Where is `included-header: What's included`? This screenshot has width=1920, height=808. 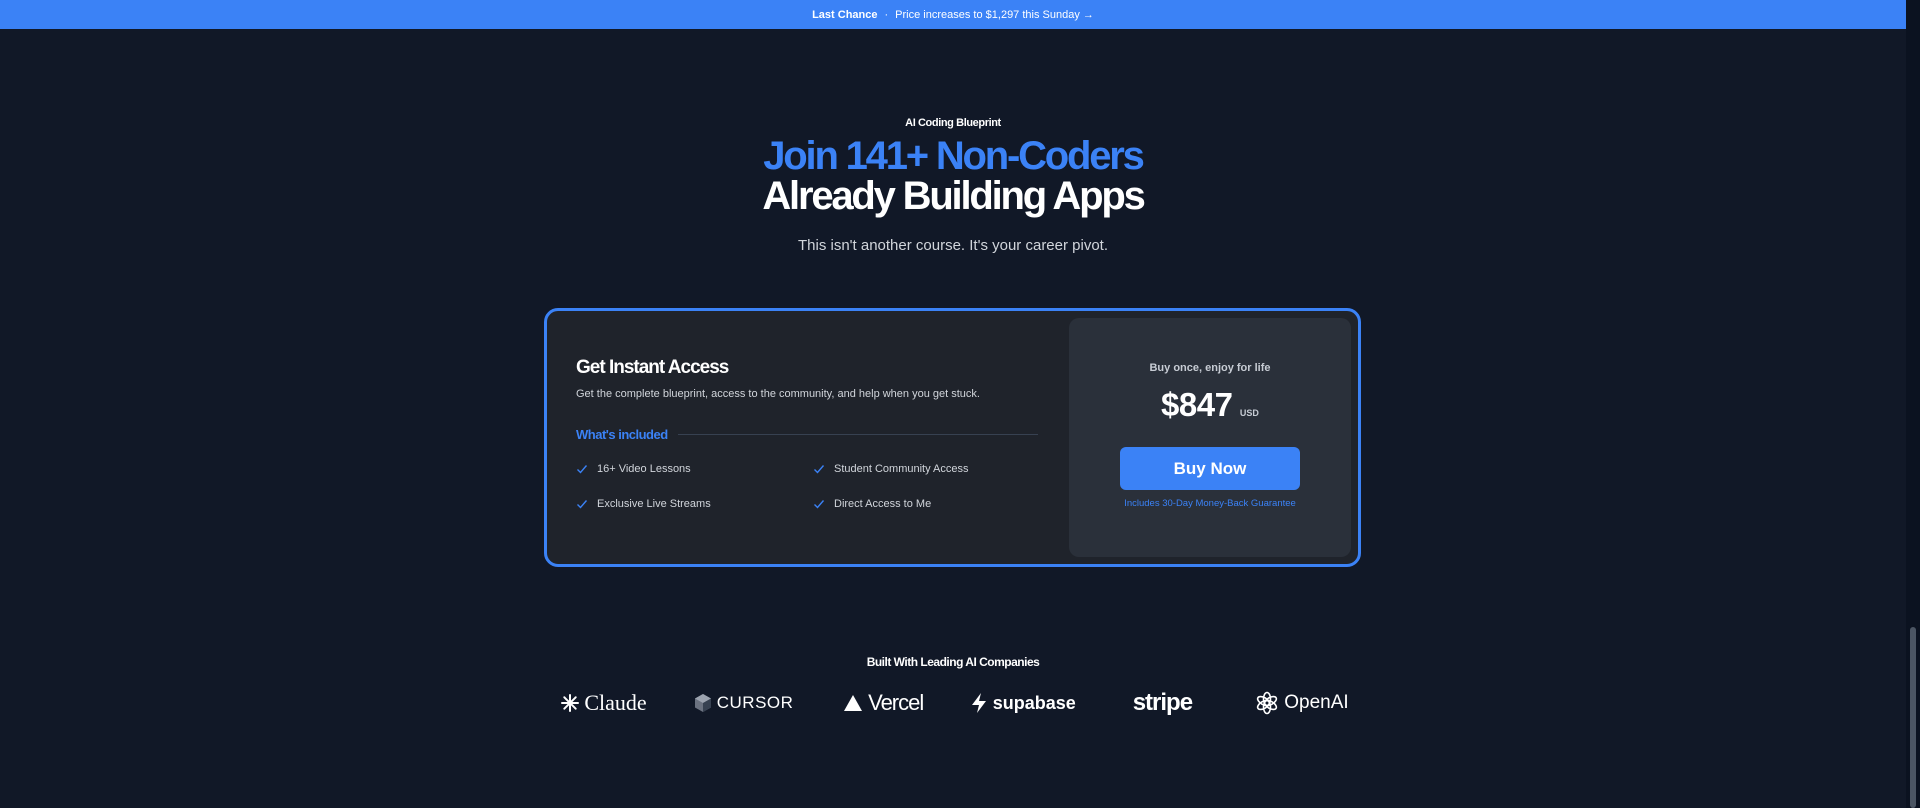
included-header: What's included is located at coordinates (807, 434).